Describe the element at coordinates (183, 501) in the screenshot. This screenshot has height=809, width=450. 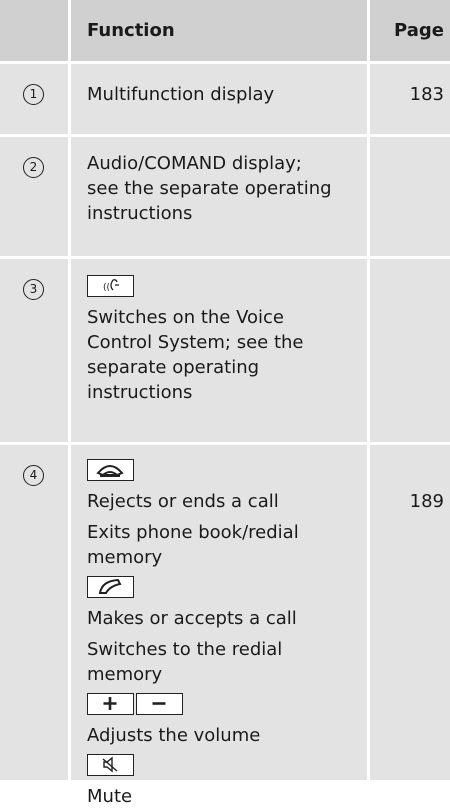
I see `function-text: Rejects or ends a call` at that location.